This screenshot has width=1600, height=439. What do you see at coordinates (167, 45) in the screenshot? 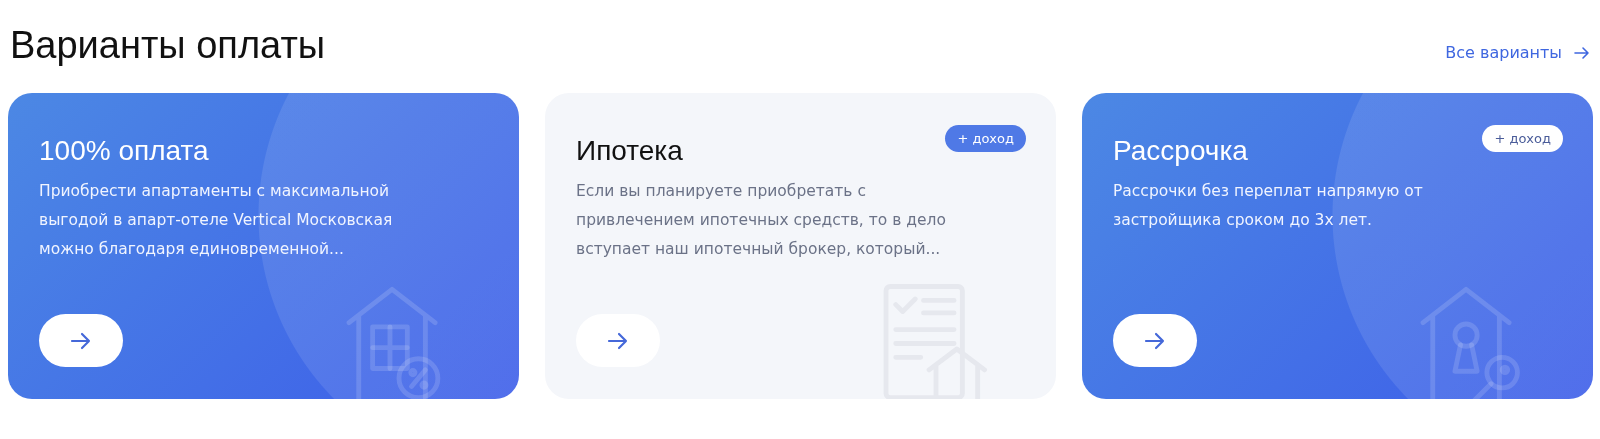
I see `section-heading: Варианты оплаты` at bounding box center [167, 45].